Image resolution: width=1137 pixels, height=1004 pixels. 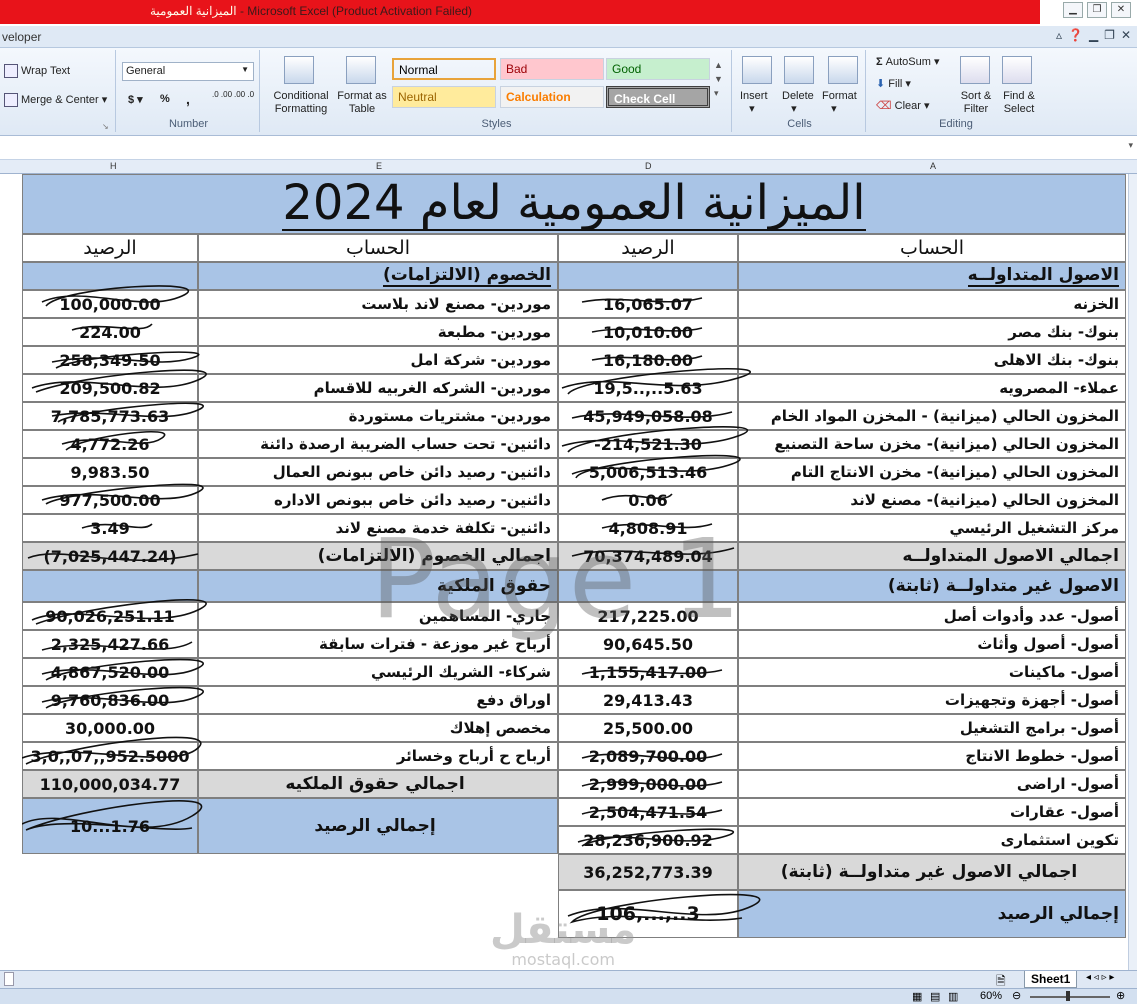 What do you see at coordinates (718, 79) in the screenshot?
I see `styles-scroll-icon: ▲ ▼ ▾` at bounding box center [718, 79].